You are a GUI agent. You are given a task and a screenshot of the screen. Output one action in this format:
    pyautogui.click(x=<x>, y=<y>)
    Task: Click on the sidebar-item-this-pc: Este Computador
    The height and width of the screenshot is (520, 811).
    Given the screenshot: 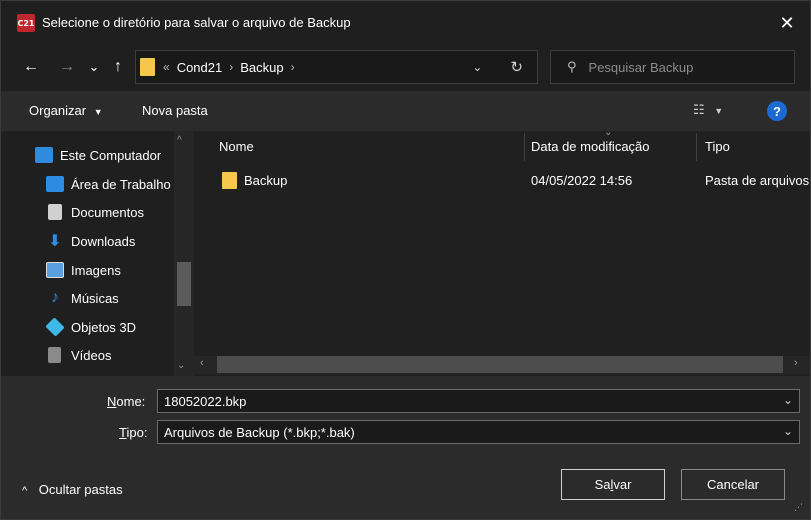 What is the action you would take?
    pyautogui.click(x=98, y=155)
    